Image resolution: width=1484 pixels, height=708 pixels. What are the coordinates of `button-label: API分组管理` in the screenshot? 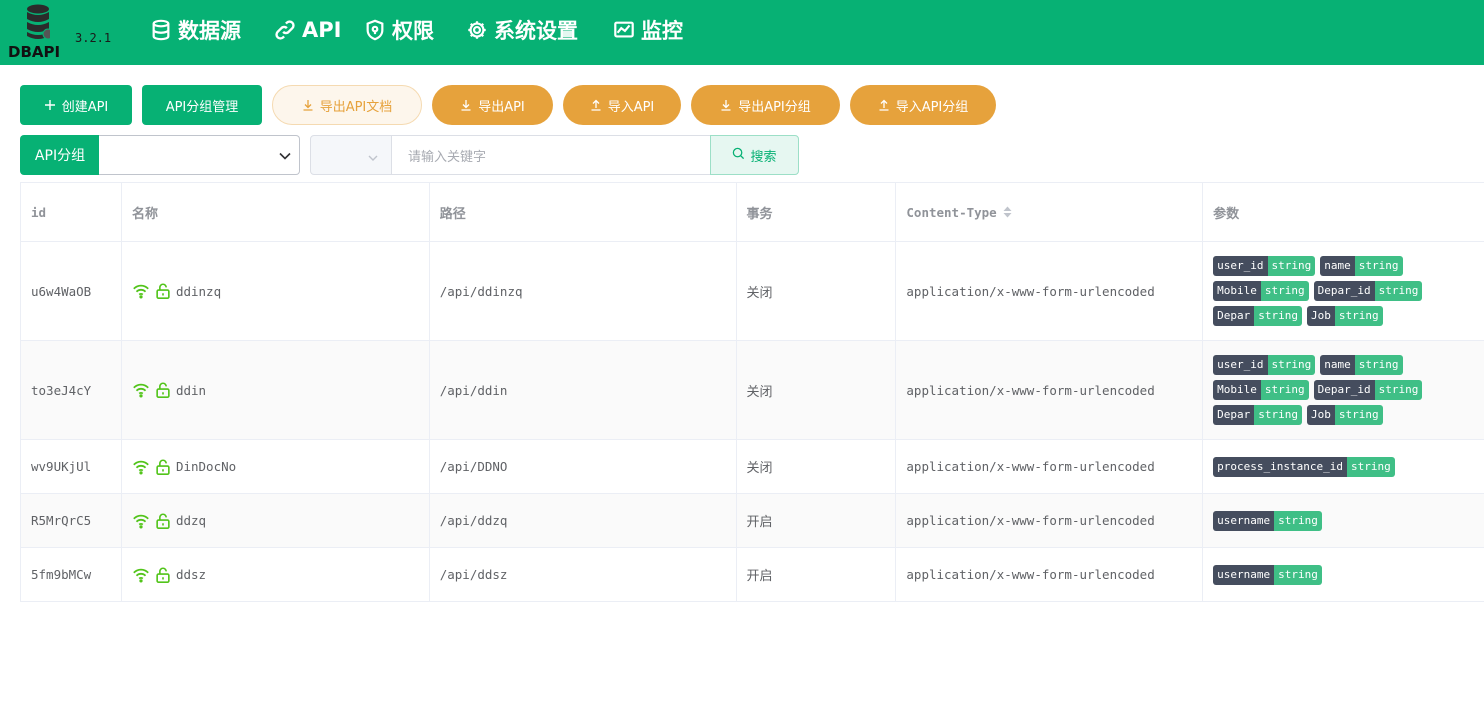 It's located at (202, 107).